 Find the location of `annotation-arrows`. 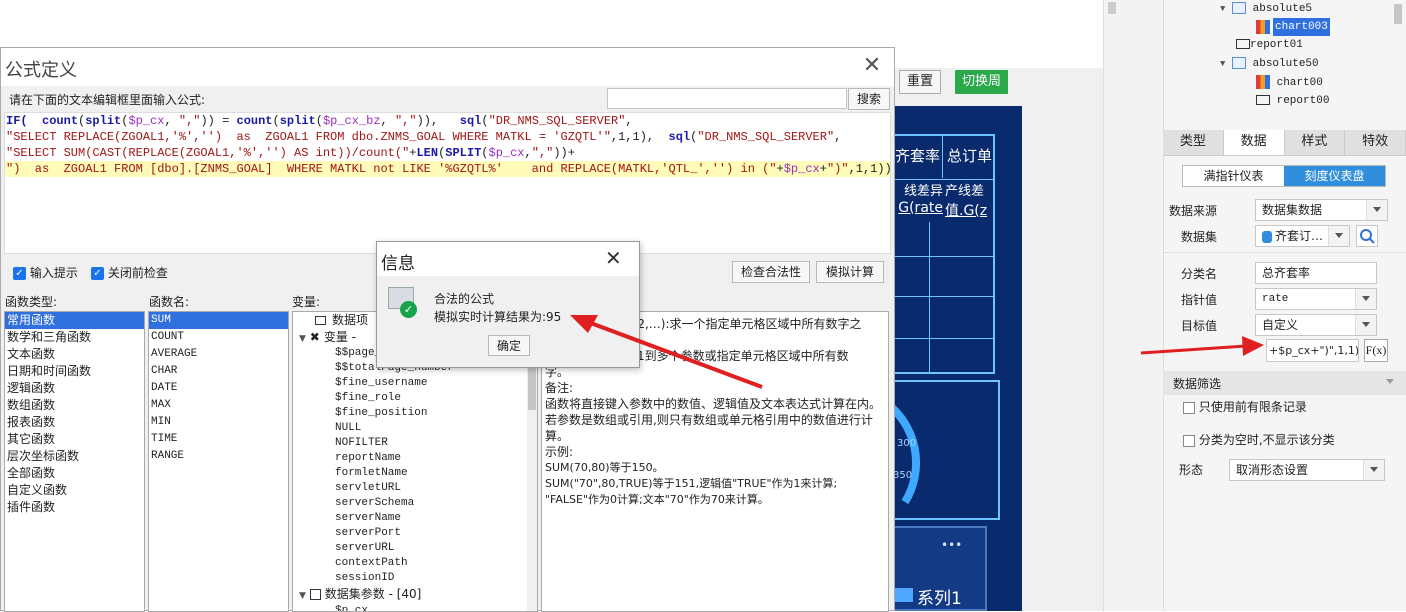

annotation-arrows is located at coordinates (917, 352).